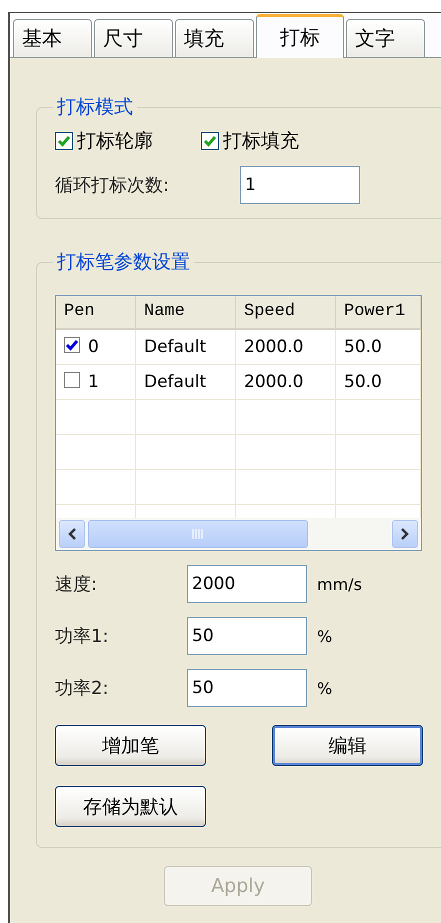 The width and height of the screenshot is (441, 923). What do you see at coordinates (96, 312) in the screenshot?
I see `column-header: Pen` at bounding box center [96, 312].